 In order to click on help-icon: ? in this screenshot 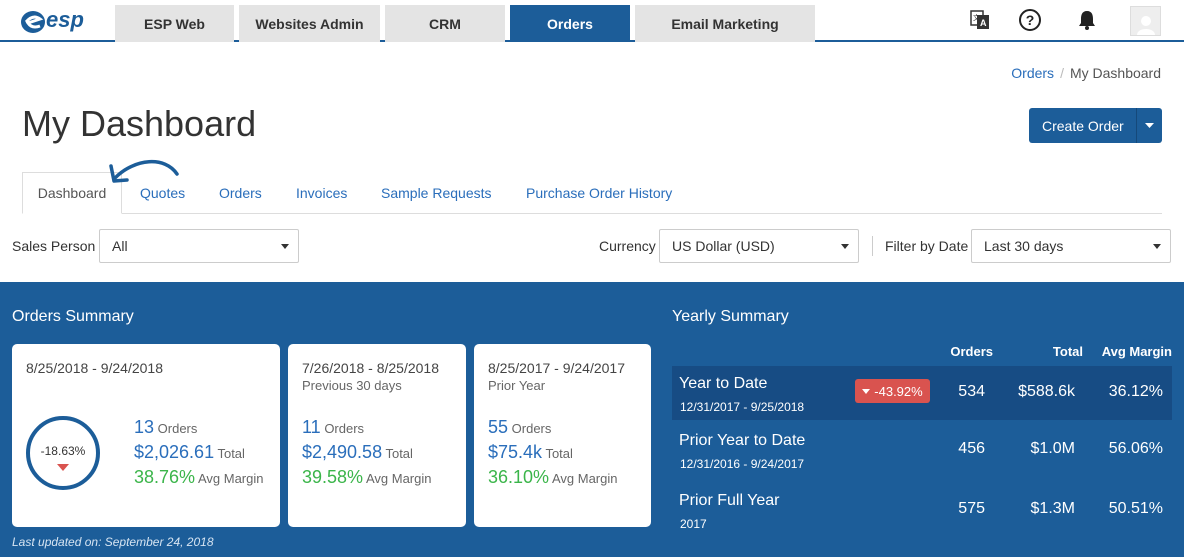, I will do `click(1030, 20)`.